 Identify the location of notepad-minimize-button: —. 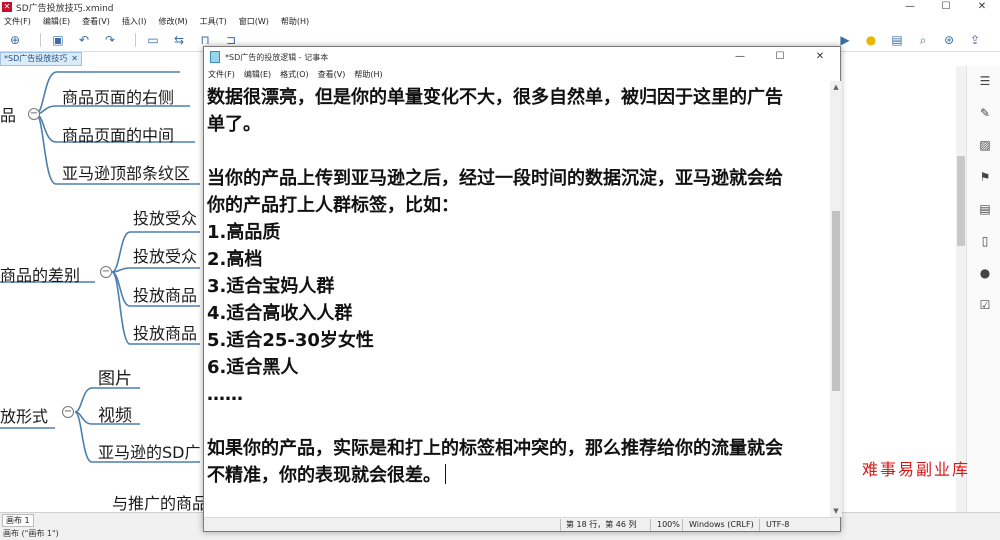
(740, 57).